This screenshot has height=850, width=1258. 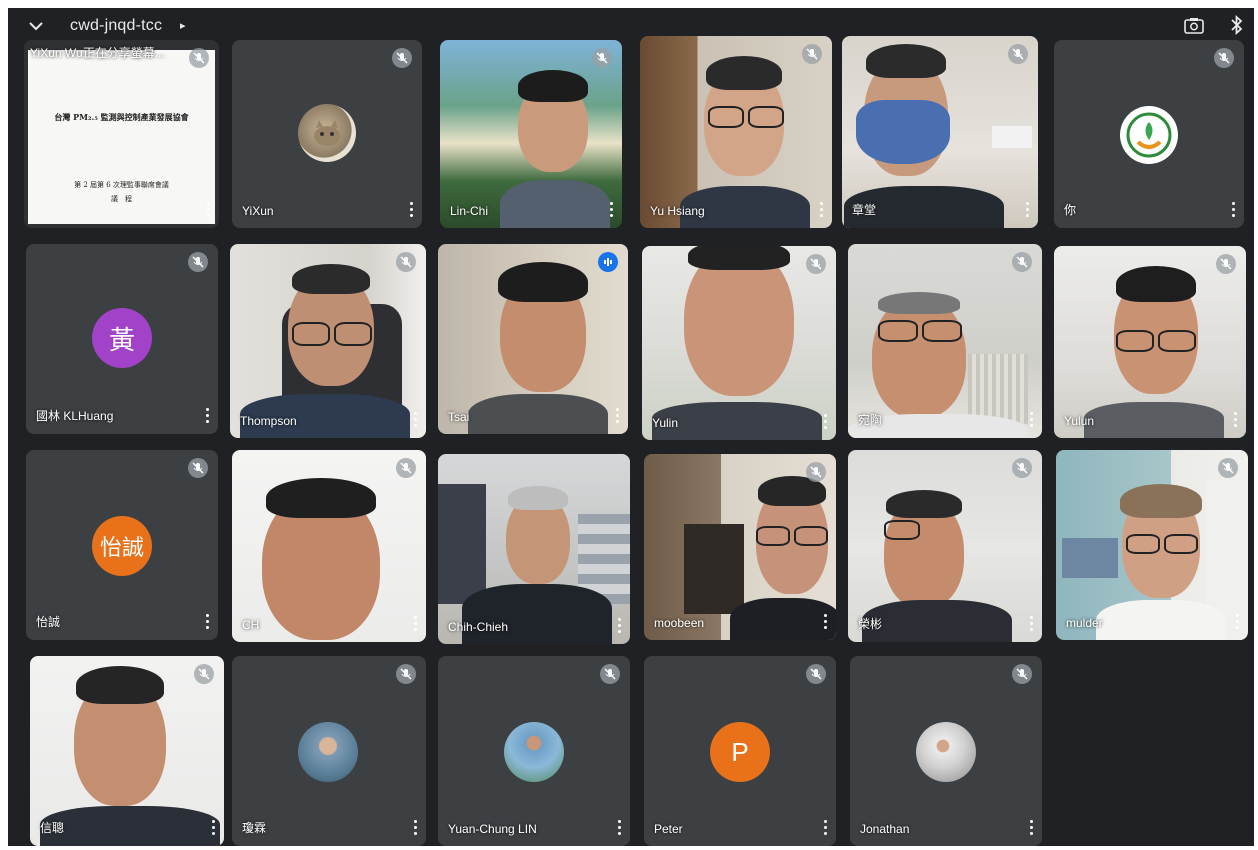 I want to click on participant-tile: P Peter, so click(x=740, y=751).